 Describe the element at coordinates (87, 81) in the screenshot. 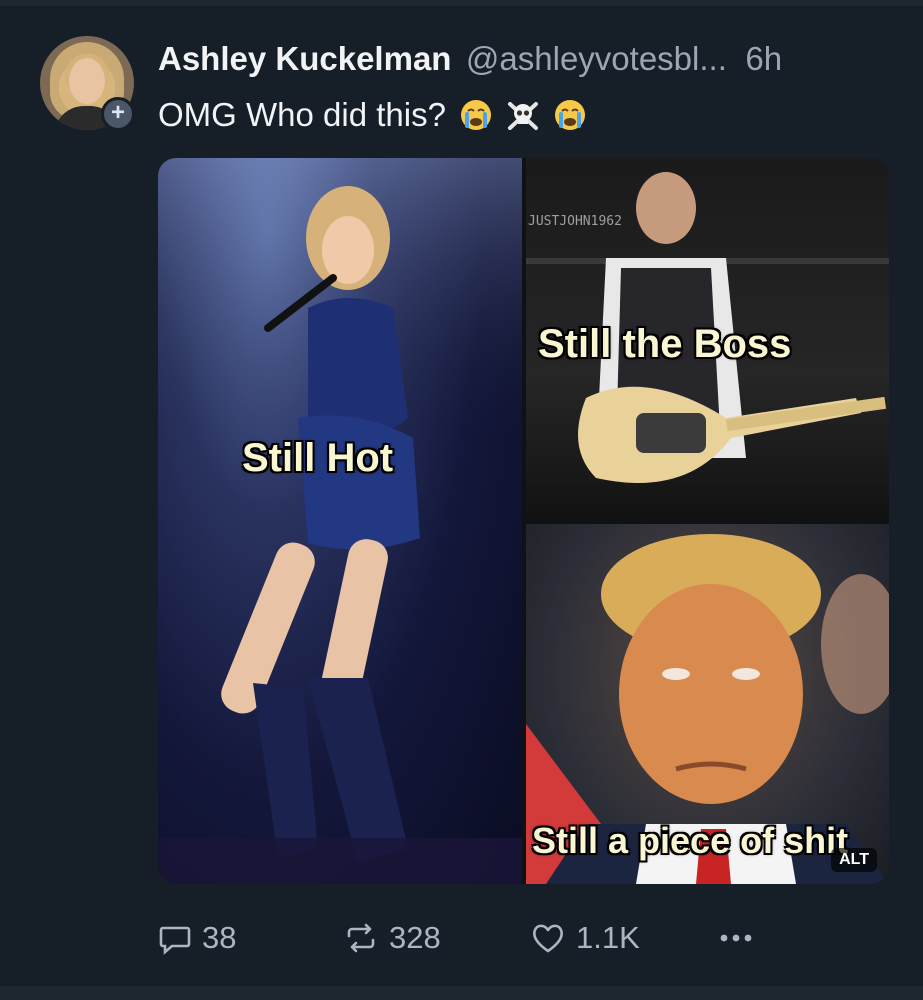

I see `avatar-face` at that location.